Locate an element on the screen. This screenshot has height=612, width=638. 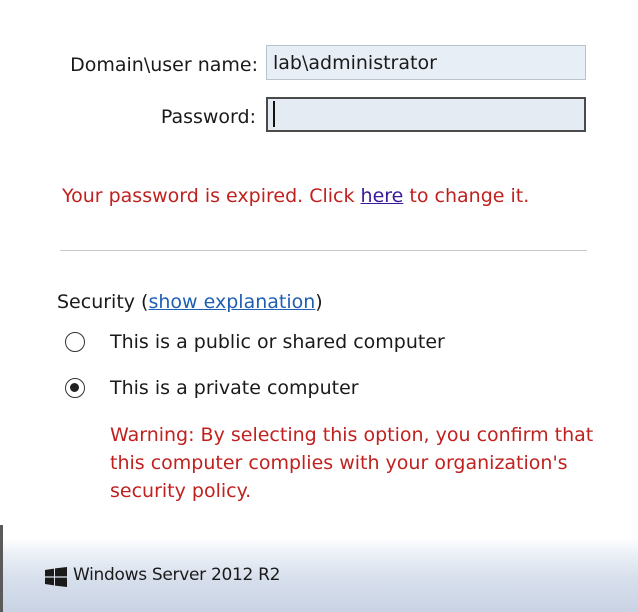
username-label: Domain\user name: is located at coordinates (164, 65).